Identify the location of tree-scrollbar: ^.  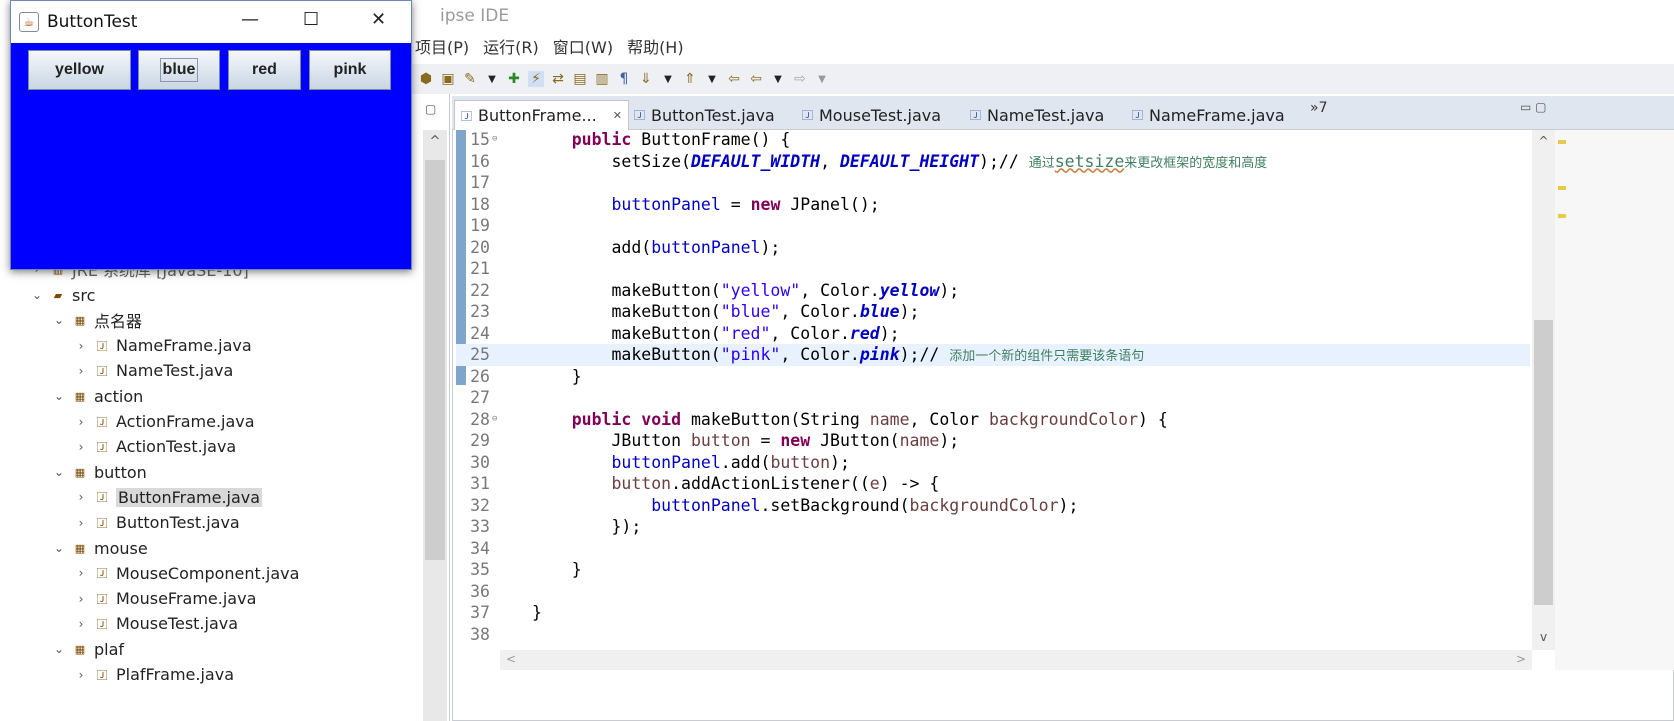
(435, 425).